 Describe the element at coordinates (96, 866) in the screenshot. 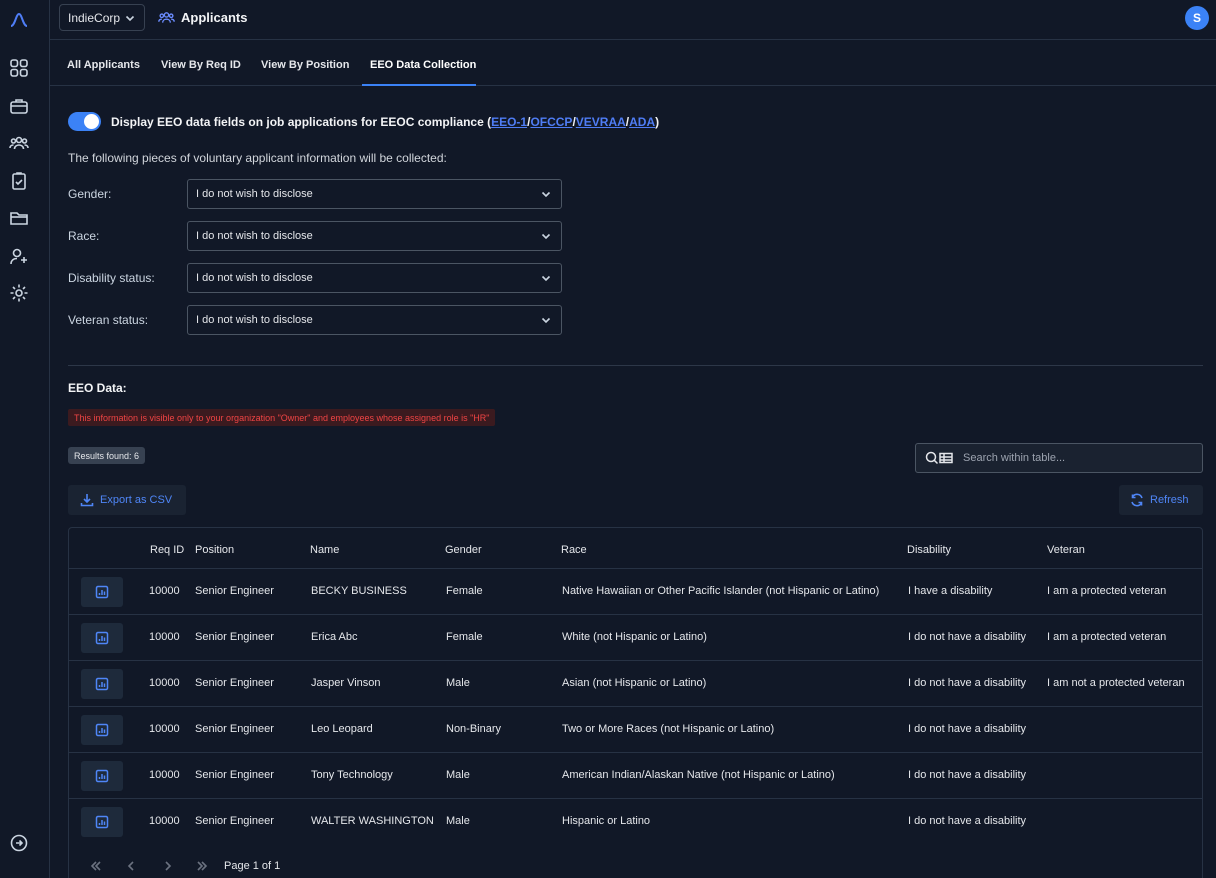

I see `first-page-icon` at that location.